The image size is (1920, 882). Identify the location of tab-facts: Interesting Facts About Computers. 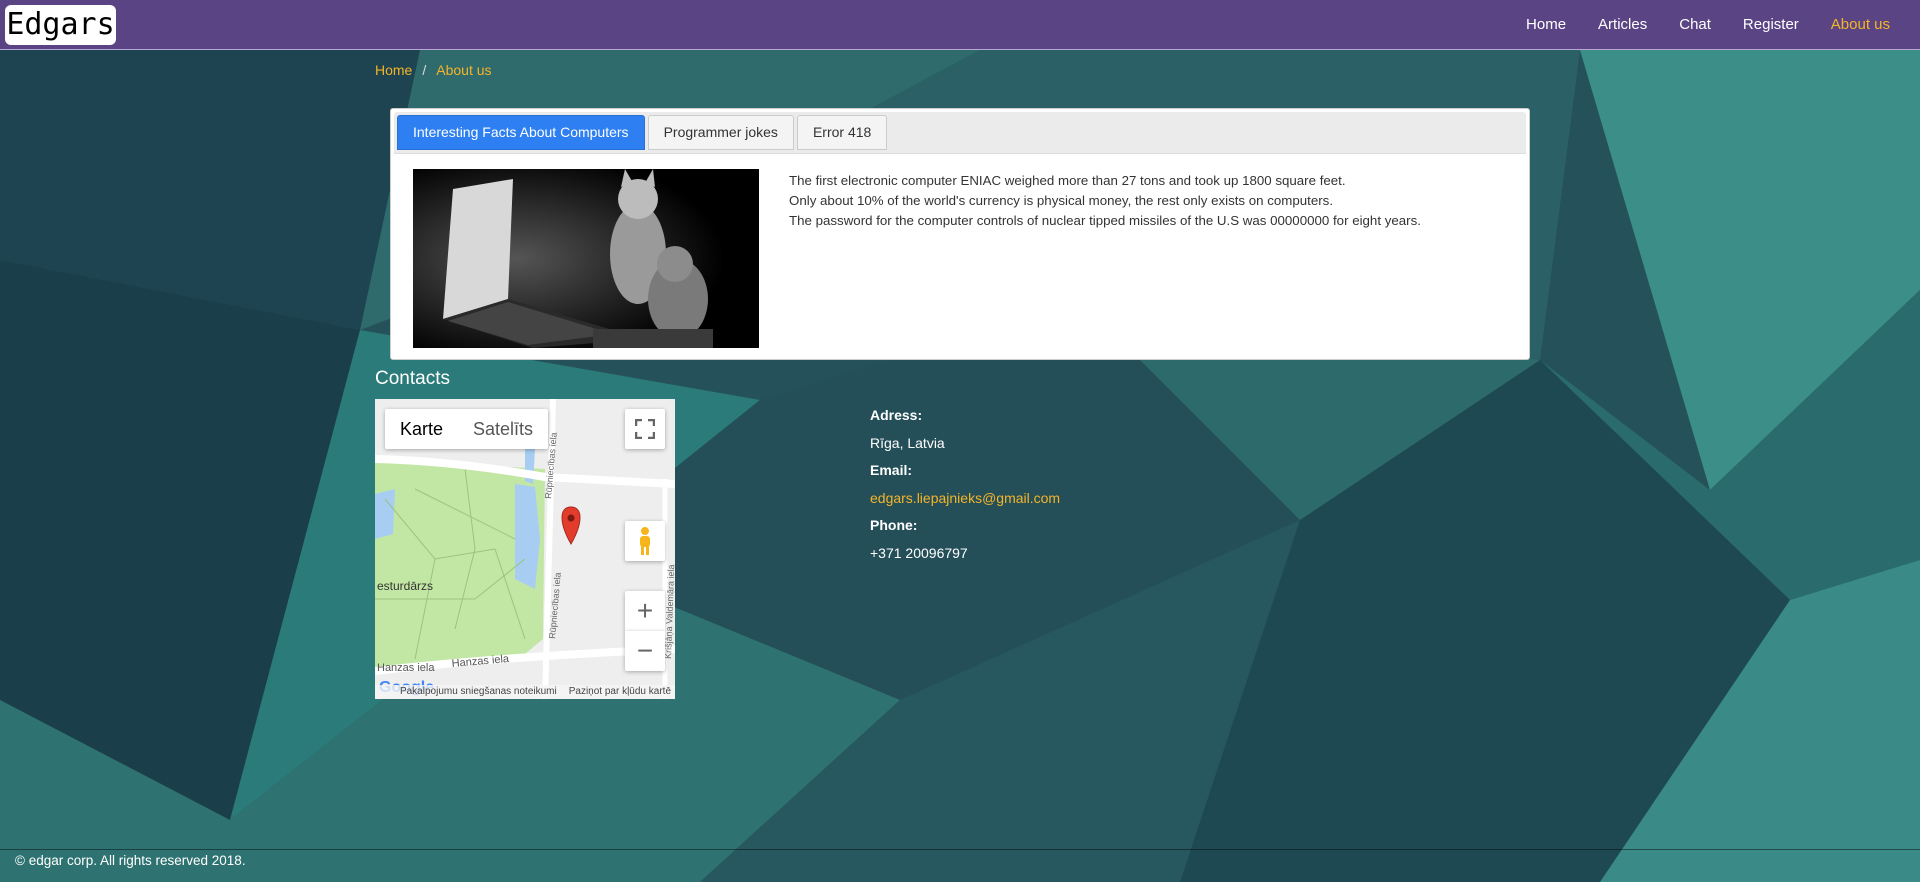
(521, 132).